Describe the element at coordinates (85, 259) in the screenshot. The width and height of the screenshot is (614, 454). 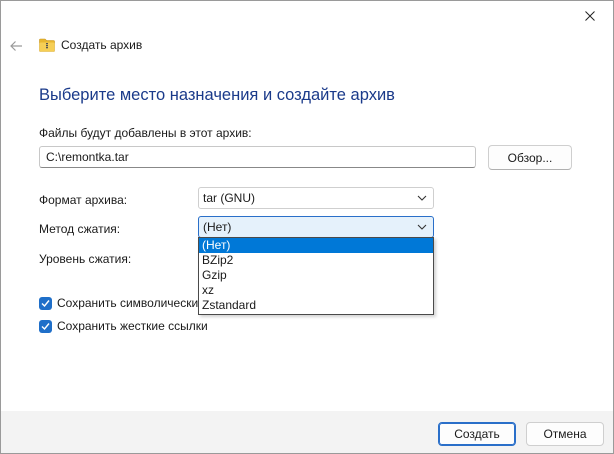
I see `level-label: Уровень сжатия:` at that location.